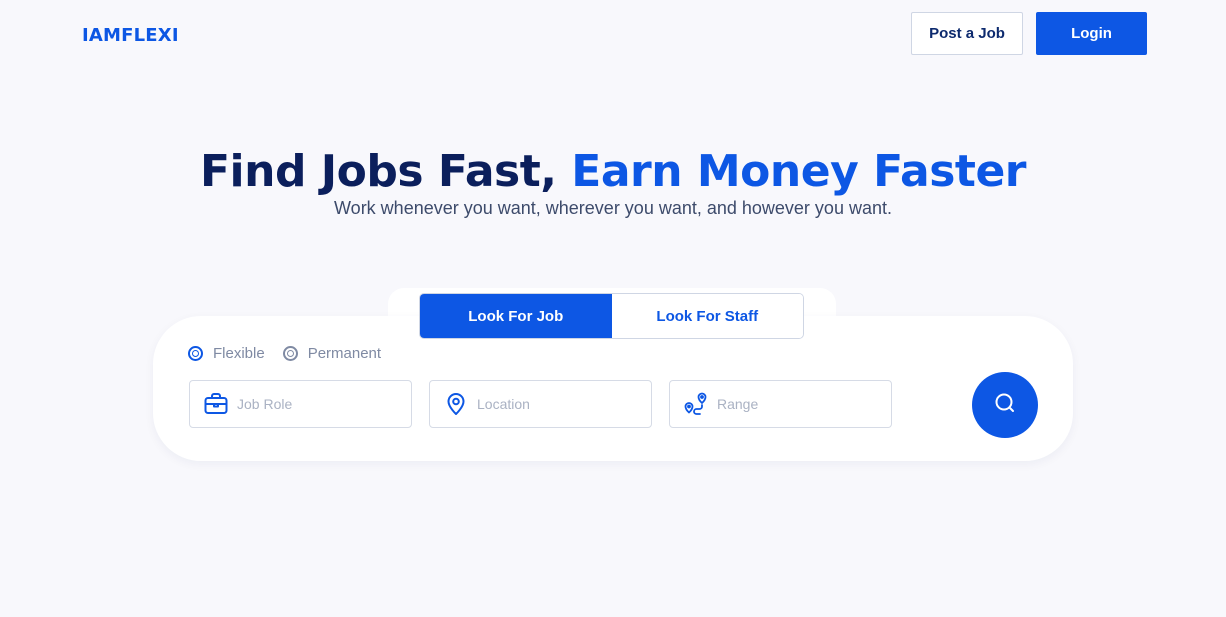 The width and height of the screenshot is (1226, 617). I want to click on search-icon, so click(1005, 405).